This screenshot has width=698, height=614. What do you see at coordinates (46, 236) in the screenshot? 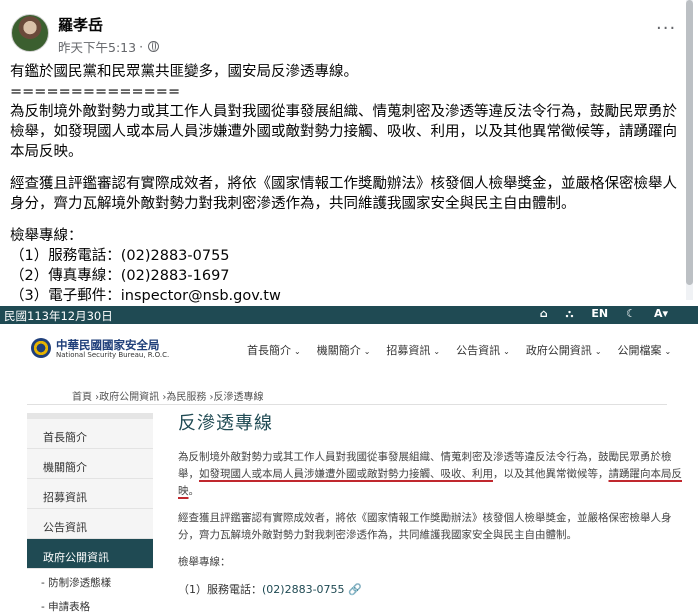
I see `hotline-title: 檢舉專線：` at bounding box center [46, 236].